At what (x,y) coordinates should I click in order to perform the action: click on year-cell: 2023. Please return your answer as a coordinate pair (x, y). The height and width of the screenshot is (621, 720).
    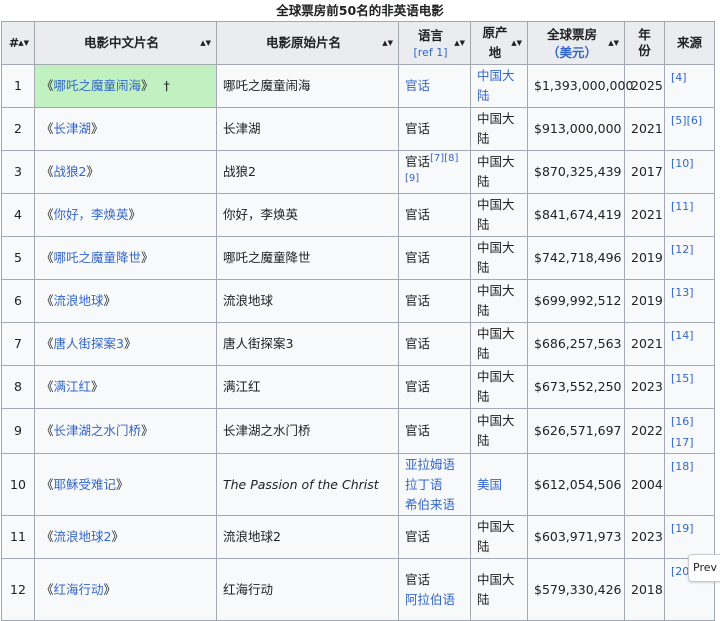
    Looking at the image, I should click on (644, 537).